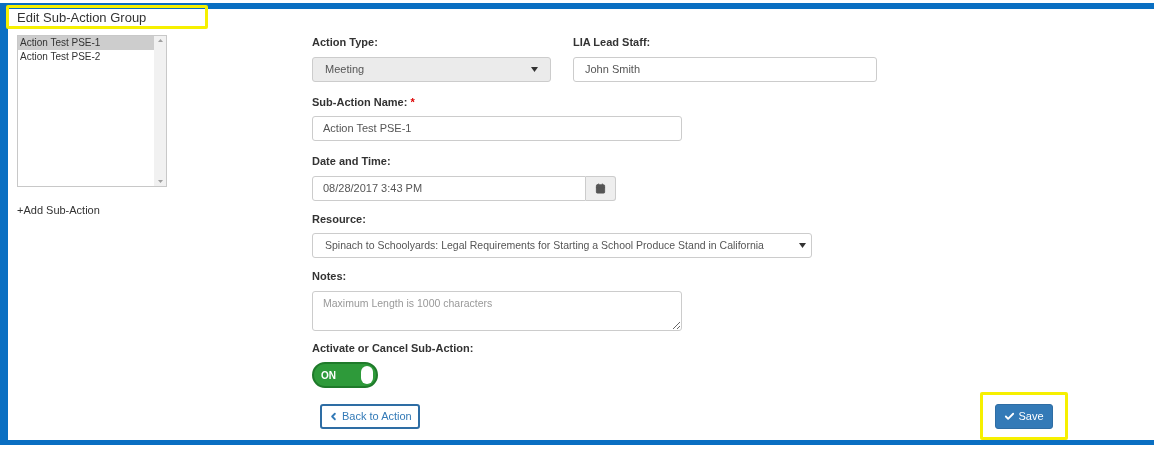 This screenshot has width=1154, height=449. Describe the element at coordinates (345, 42) in the screenshot. I see `field-label: Action Type:` at that location.